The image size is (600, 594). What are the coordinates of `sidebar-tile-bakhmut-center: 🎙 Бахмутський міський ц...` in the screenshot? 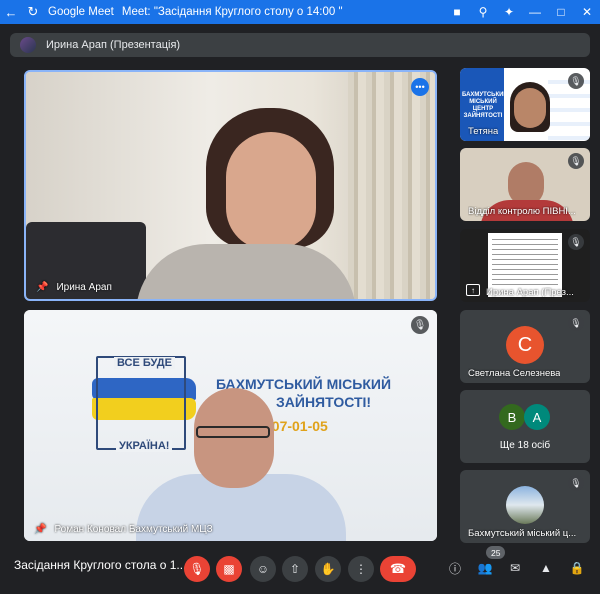 It's located at (525, 506).